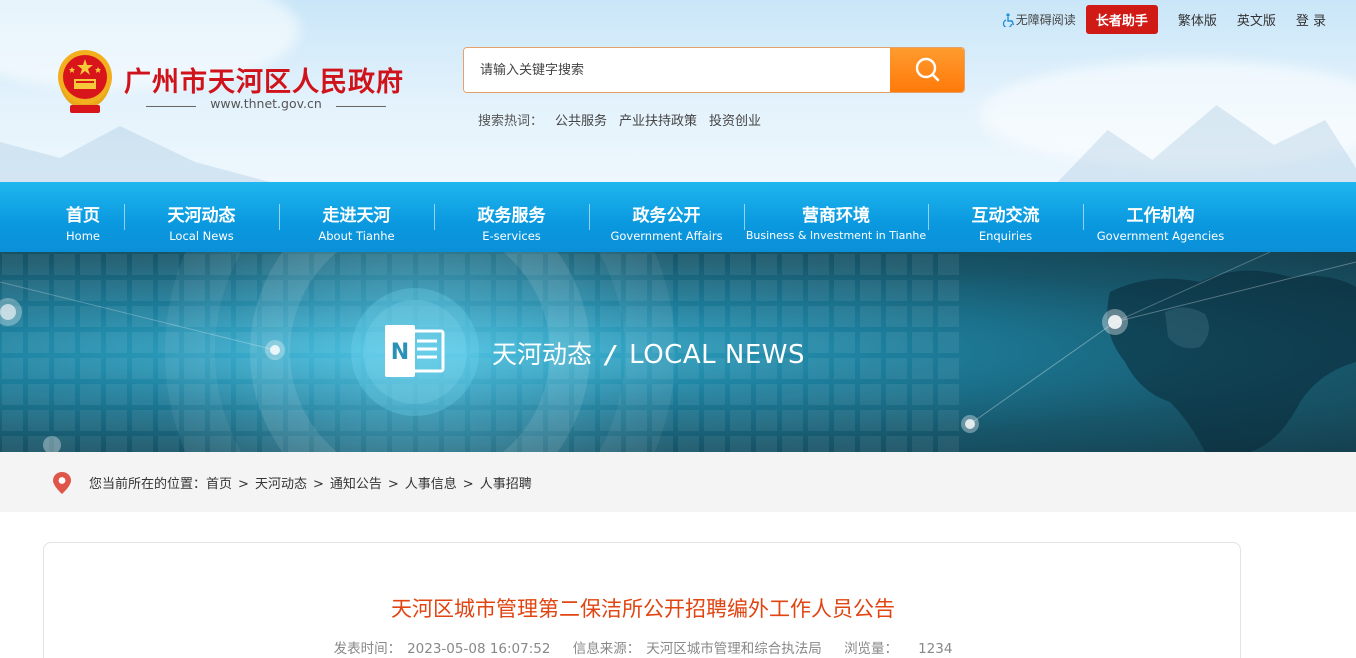 The image size is (1356, 658). I want to click on nav-item-label: 互动交流, so click(1005, 216).